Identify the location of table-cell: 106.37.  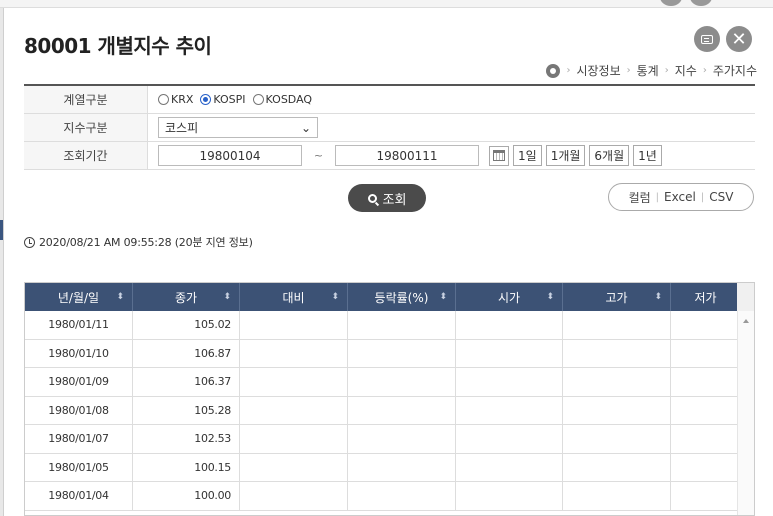
(186, 382).